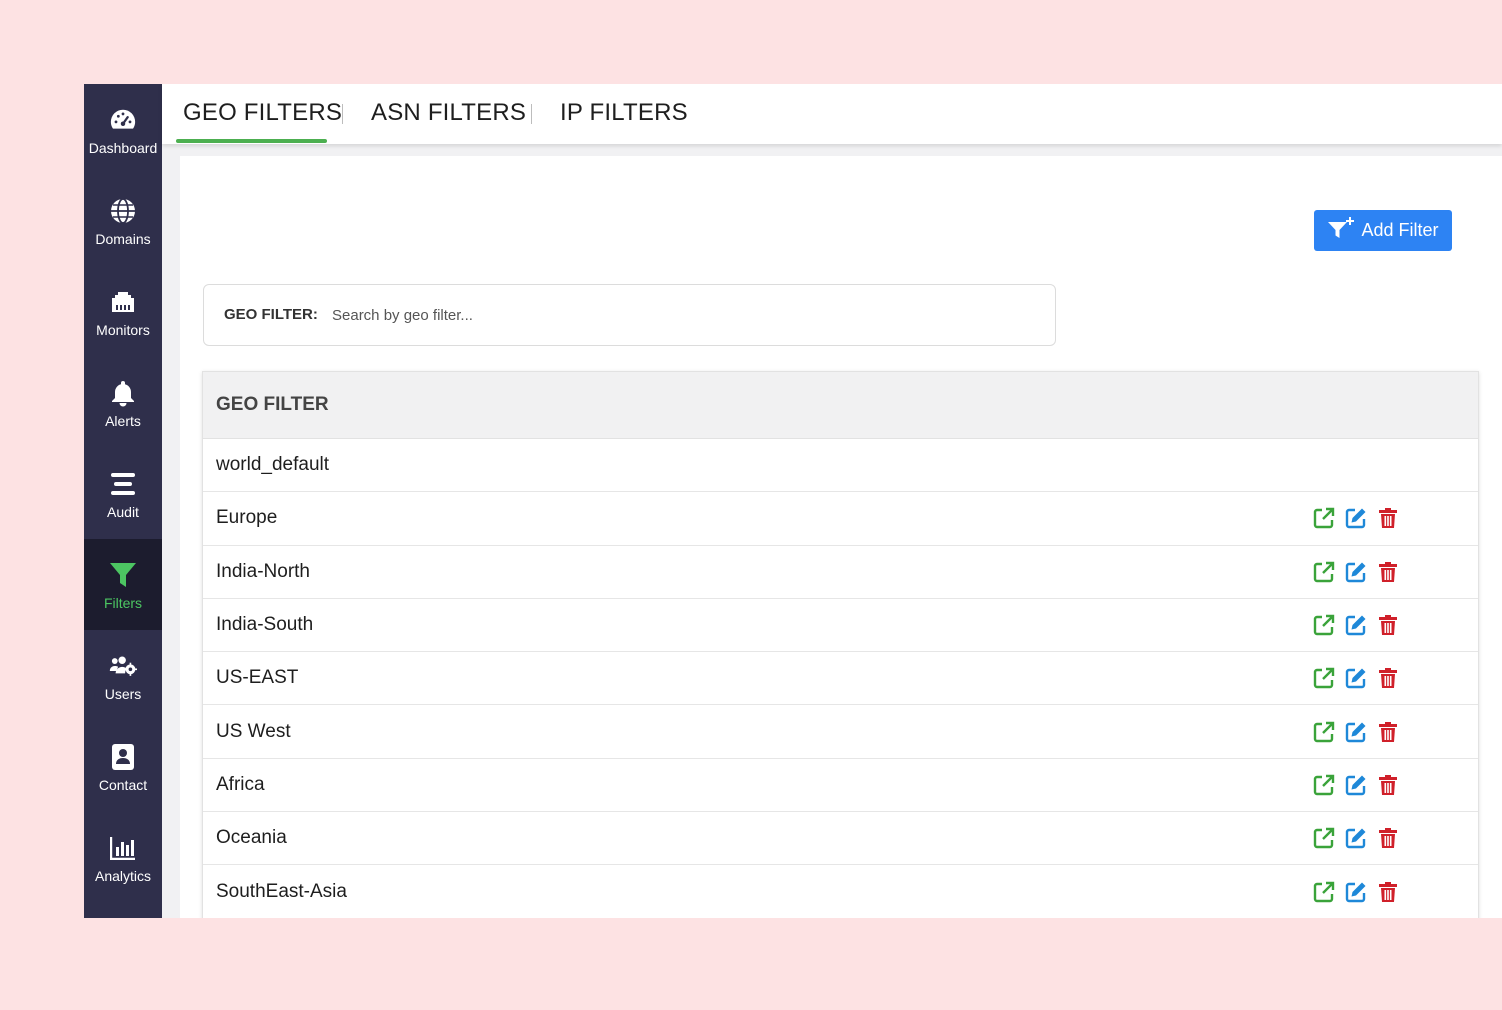 Image resolution: width=1502 pixels, height=1010 pixels. What do you see at coordinates (123, 666) in the screenshot?
I see `users-cog-icon` at bounding box center [123, 666].